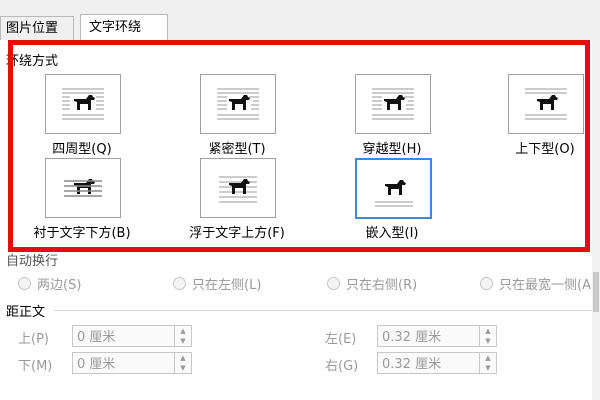 The height and width of the screenshot is (400, 600). What do you see at coordinates (392, 233) in the screenshot?
I see `wrap-label-inline: 嵌入型(I)` at bounding box center [392, 233].